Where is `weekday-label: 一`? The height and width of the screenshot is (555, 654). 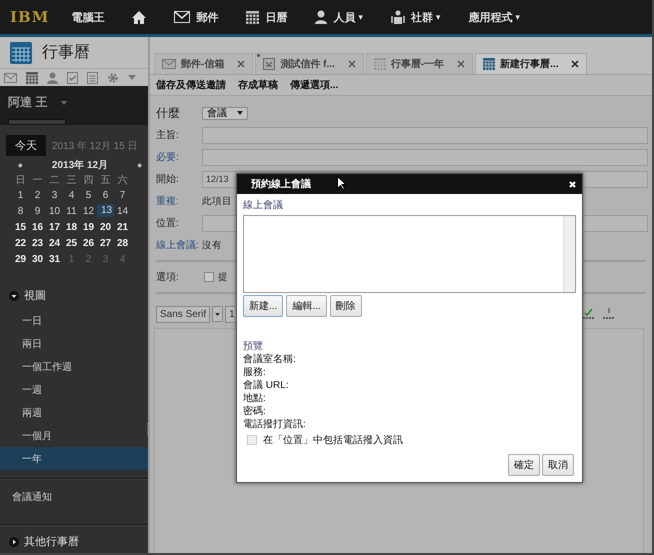 weekday-label: 一 is located at coordinates (38, 181).